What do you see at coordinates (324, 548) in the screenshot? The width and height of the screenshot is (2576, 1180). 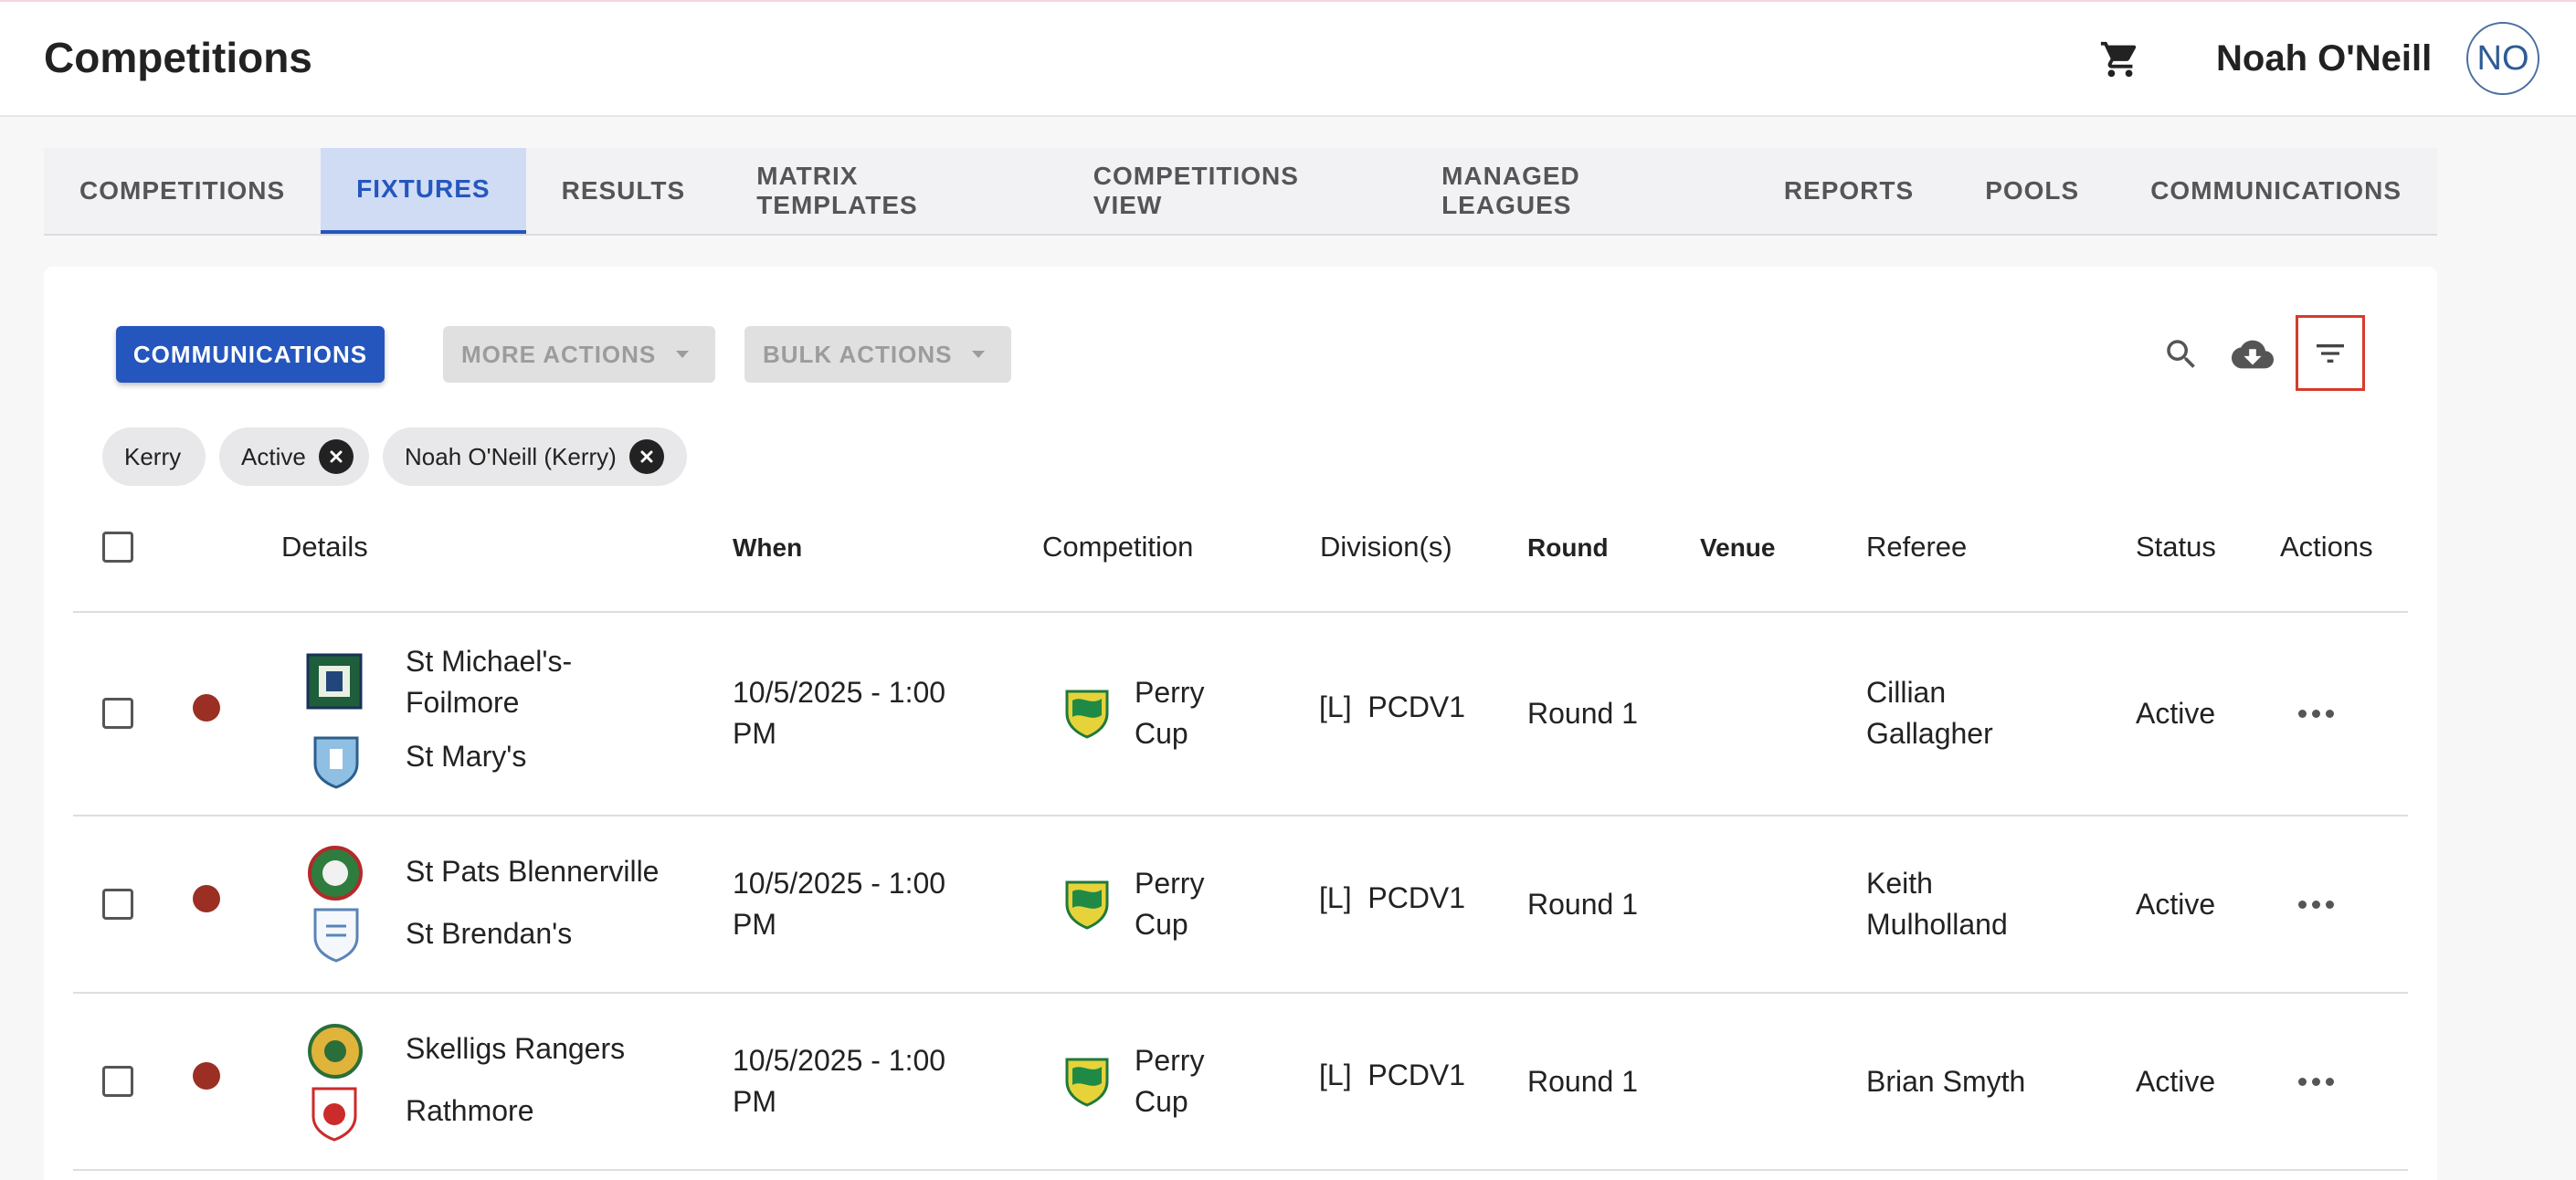 I see `column-header-details: Details` at bounding box center [324, 548].